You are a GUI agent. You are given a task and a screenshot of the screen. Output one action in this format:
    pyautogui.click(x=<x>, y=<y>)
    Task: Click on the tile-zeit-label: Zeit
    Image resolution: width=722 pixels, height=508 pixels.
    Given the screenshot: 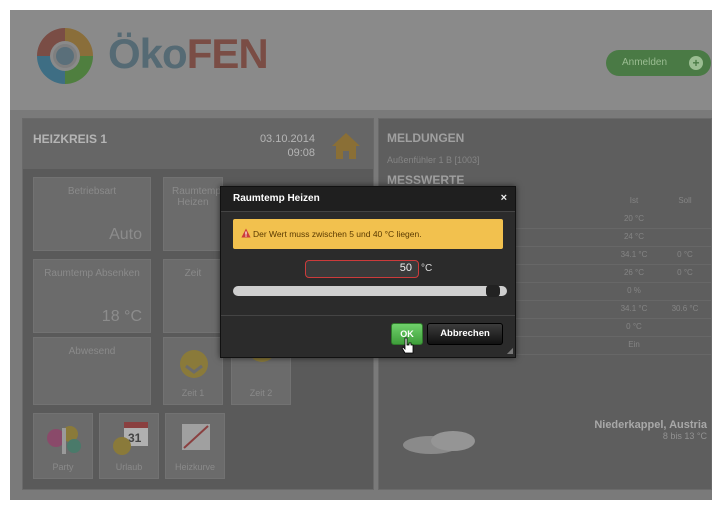 What is the action you would take?
    pyautogui.click(x=193, y=273)
    